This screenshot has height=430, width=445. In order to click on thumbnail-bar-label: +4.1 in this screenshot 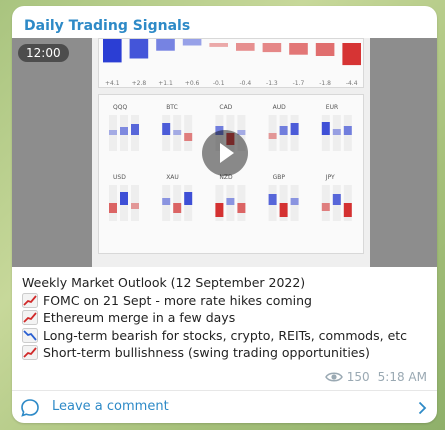, I will do `click(112, 83)`.